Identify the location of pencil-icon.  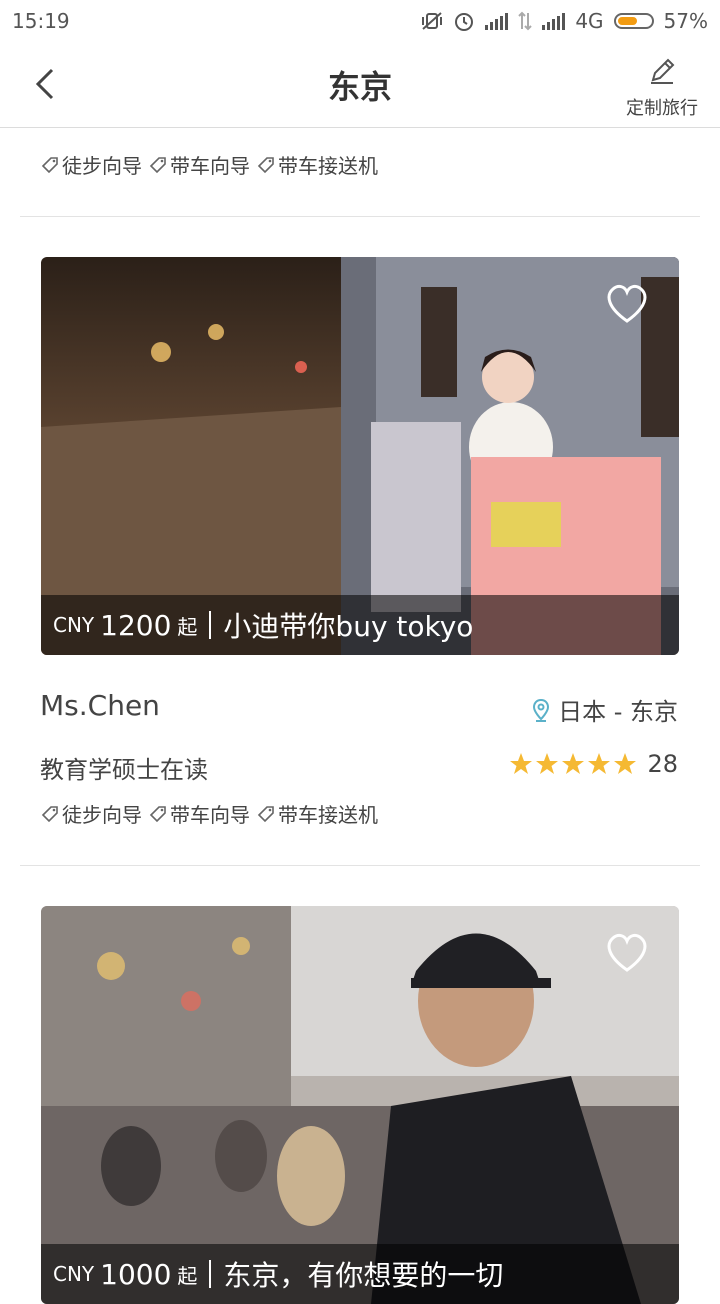
(663, 71).